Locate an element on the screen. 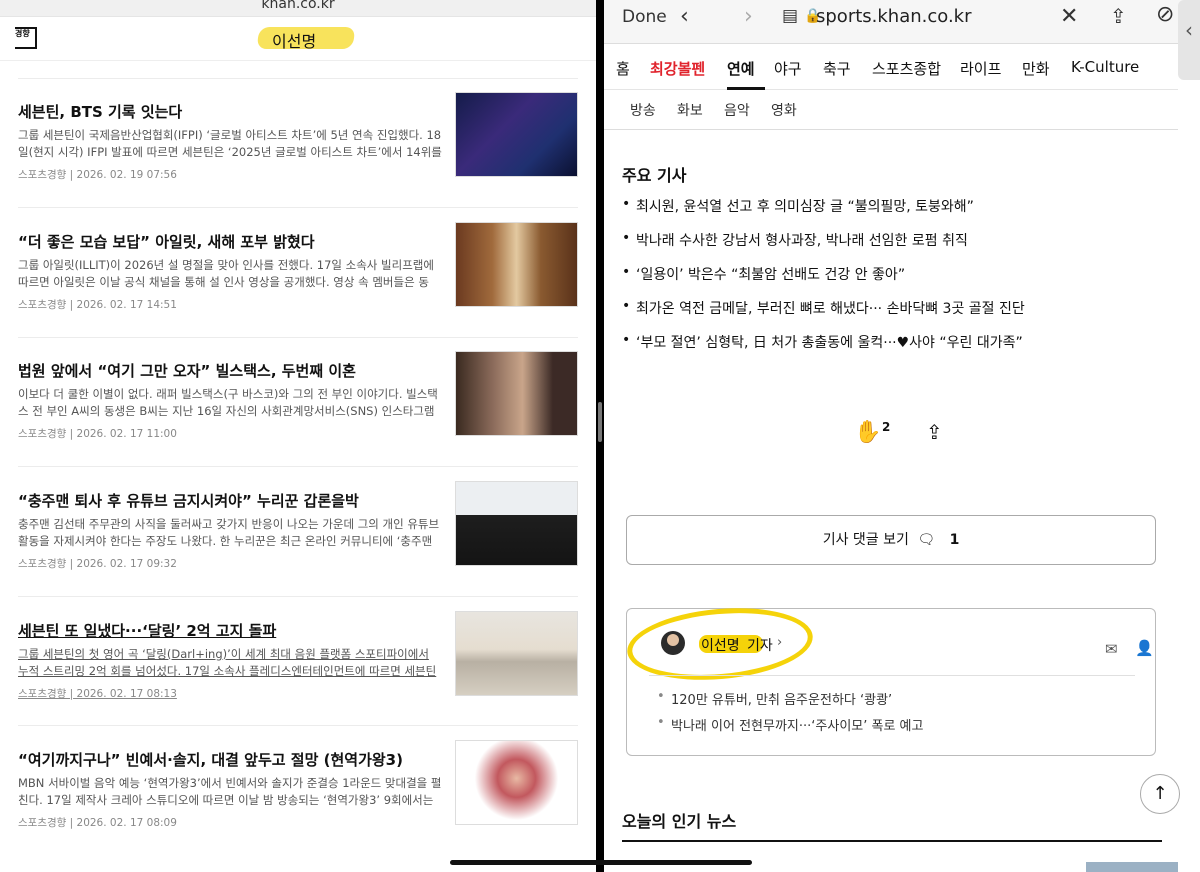  article-title: 세븐틴 또 일냈다···‘달링’ 2억 고지 돌파 is located at coordinates (233, 630).